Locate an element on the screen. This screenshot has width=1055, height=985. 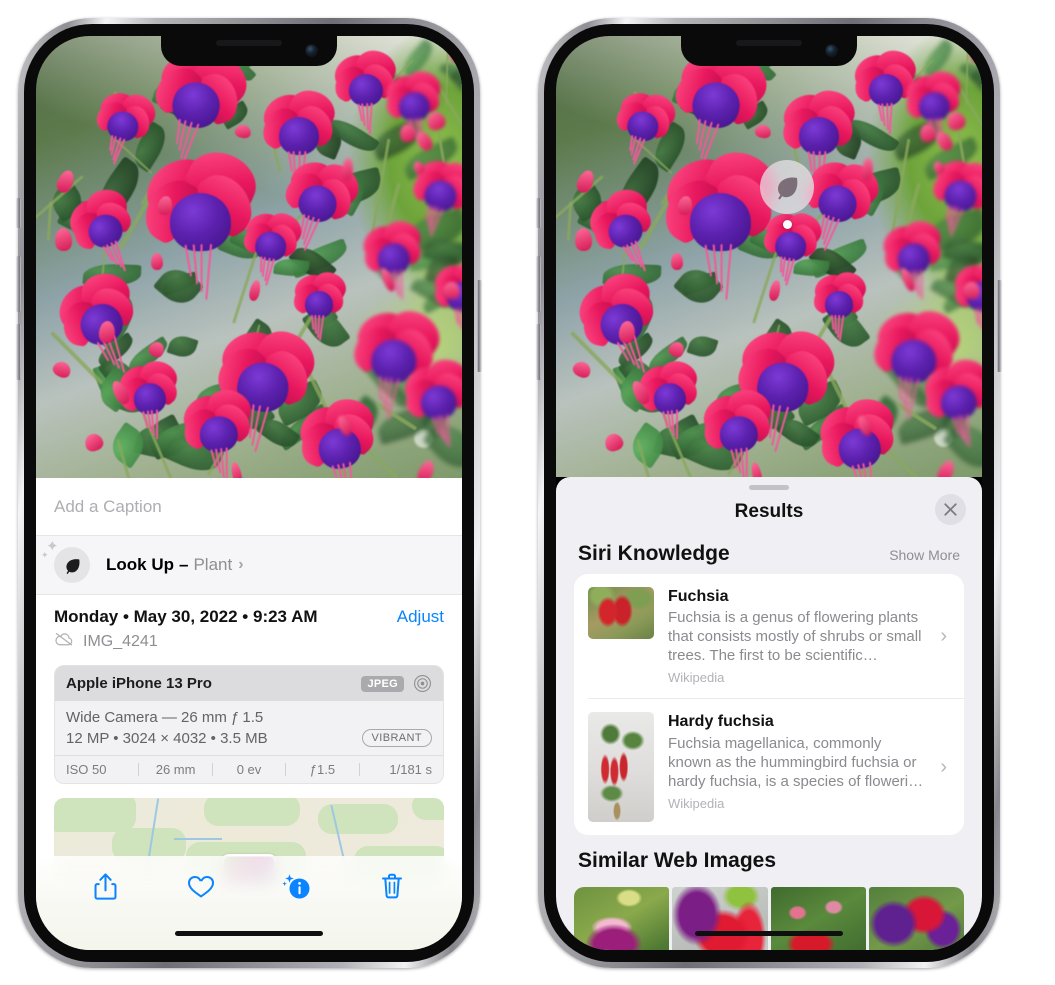
results-title: Results is located at coordinates (769, 511).